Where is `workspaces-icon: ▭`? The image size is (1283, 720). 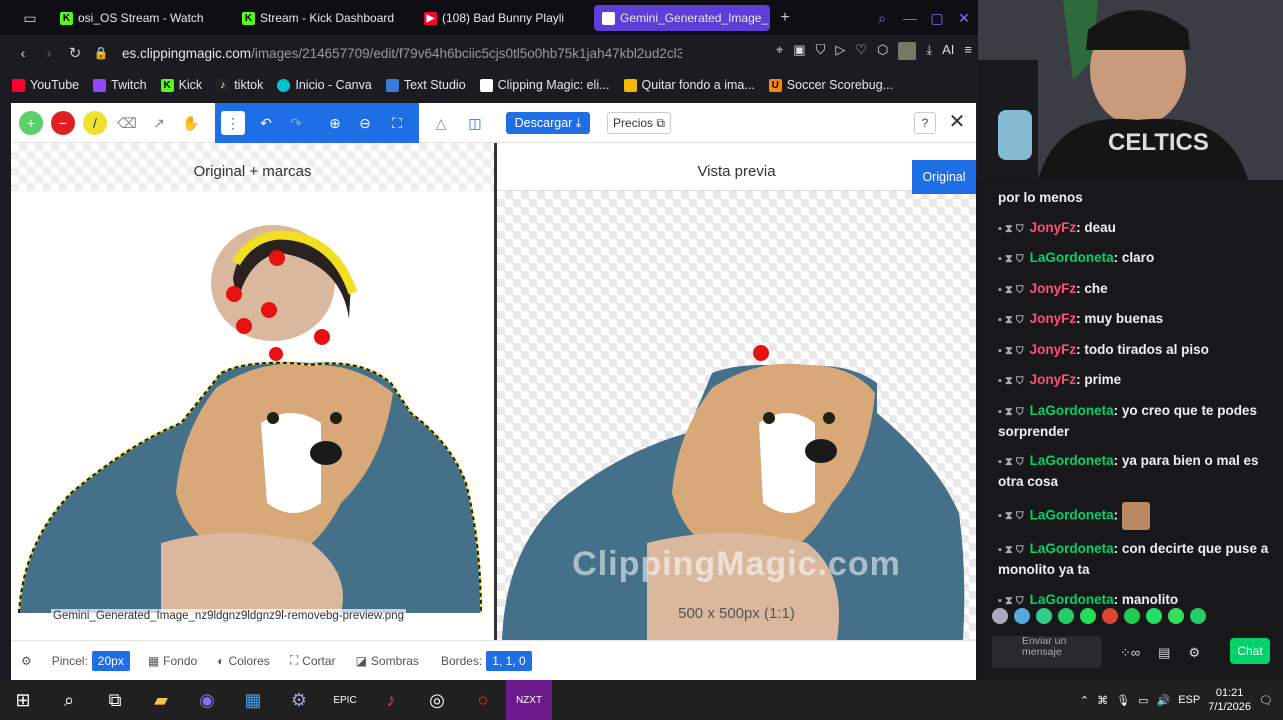
workspaces-icon: ▭ is located at coordinates (30, 18).